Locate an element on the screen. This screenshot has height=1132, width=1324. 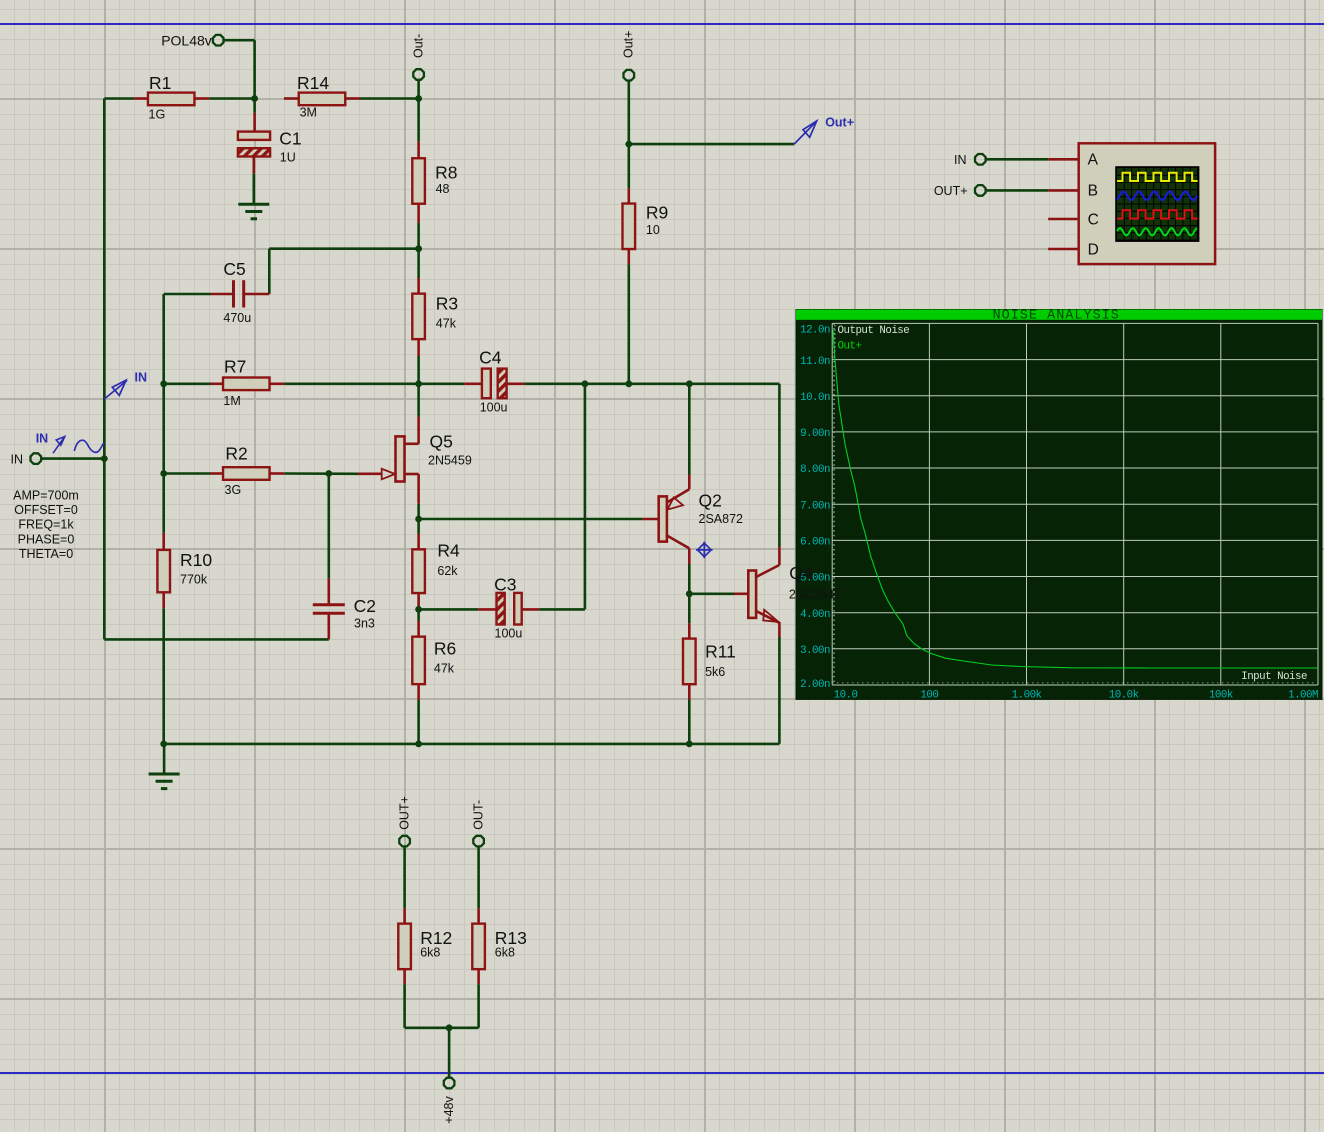
svg-text: C5 is located at coordinates (234, 269).